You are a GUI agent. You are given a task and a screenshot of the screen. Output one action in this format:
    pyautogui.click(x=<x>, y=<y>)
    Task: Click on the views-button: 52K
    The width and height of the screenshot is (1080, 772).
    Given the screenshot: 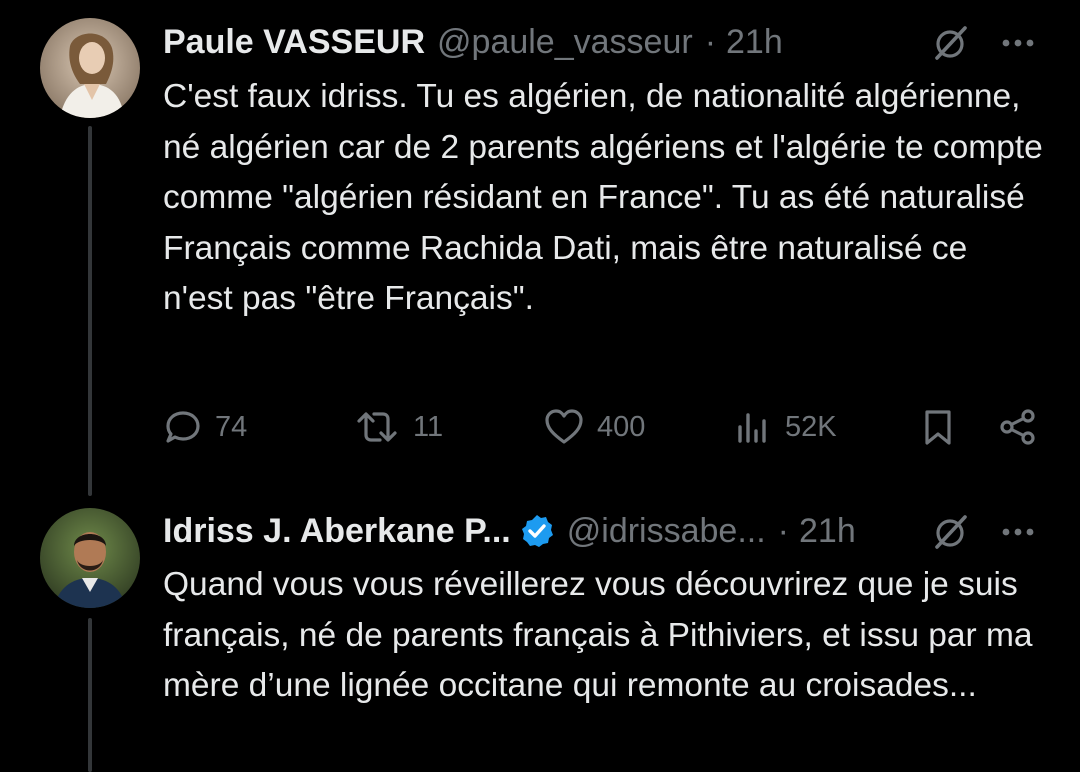 What is the action you would take?
    pyautogui.click(x=785, y=427)
    